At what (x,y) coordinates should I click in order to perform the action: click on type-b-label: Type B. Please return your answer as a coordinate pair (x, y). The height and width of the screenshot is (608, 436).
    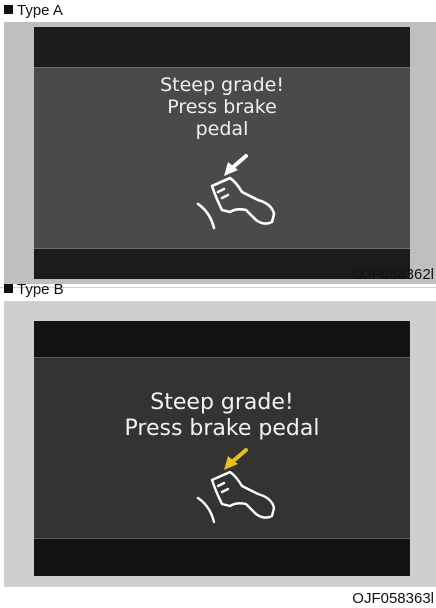
    Looking at the image, I should click on (34, 290).